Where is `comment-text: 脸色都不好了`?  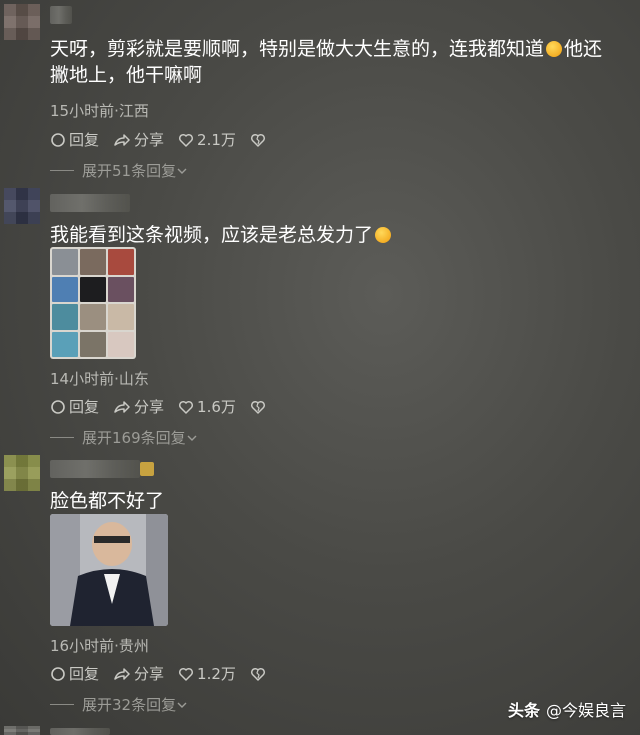 comment-text: 脸色都不好了 is located at coordinates (107, 501).